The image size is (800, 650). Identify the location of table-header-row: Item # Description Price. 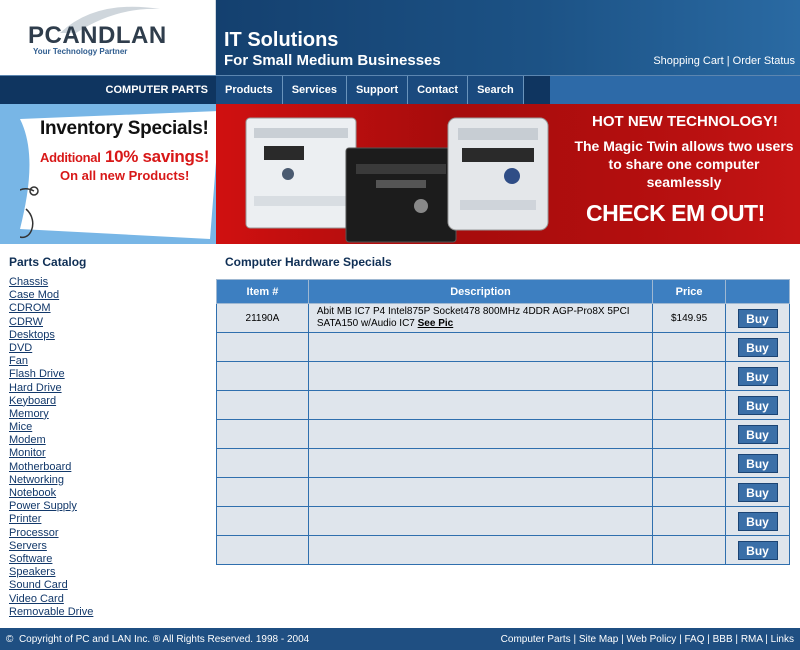
(503, 291).